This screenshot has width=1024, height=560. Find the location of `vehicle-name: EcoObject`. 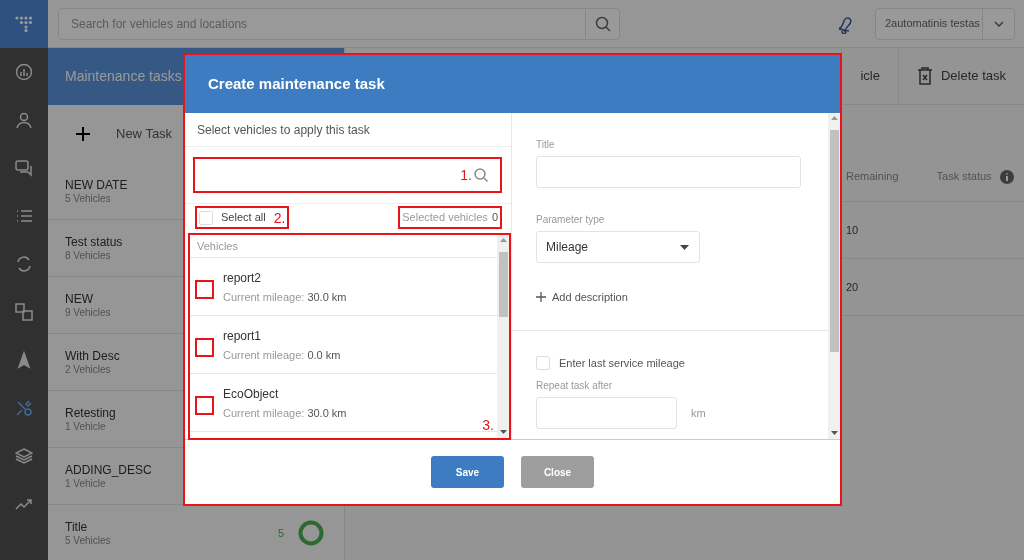

vehicle-name: EcoObject is located at coordinates (251, 393).